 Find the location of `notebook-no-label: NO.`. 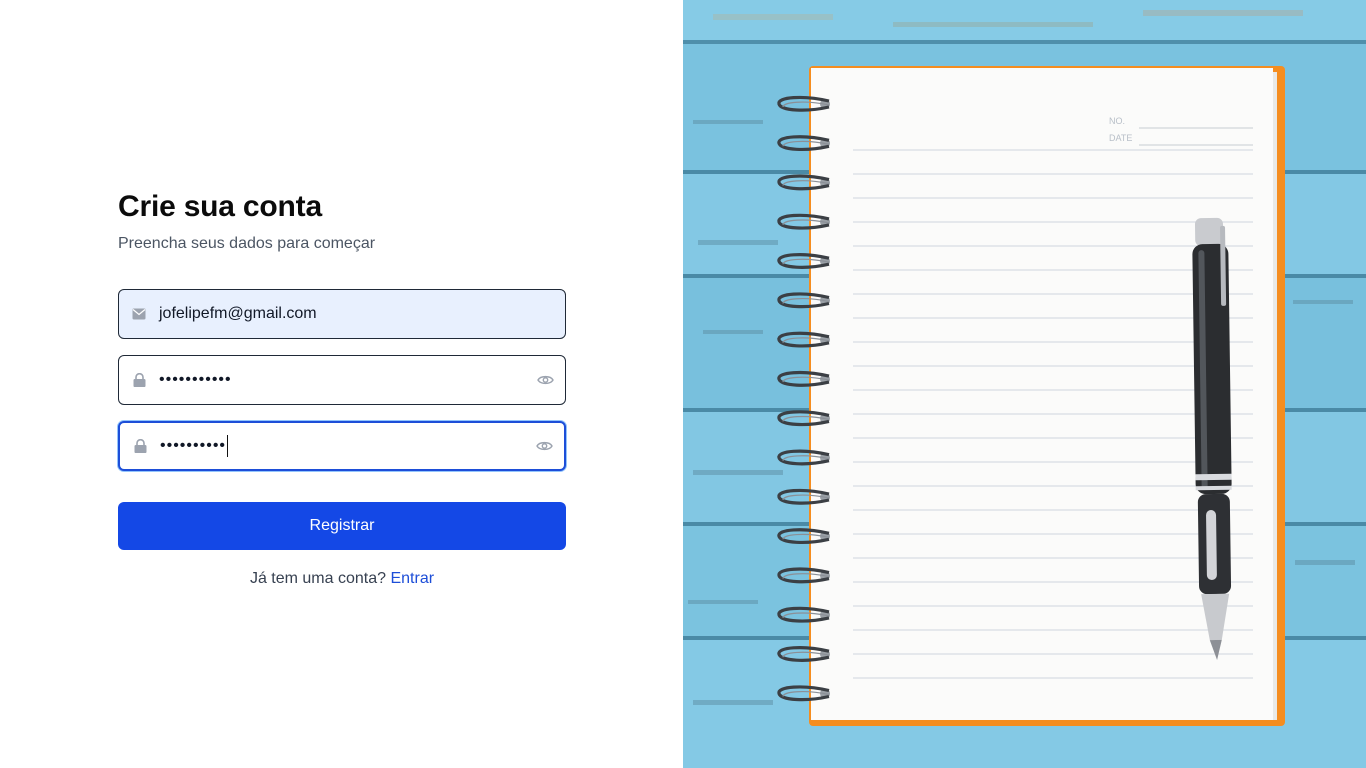

notebook-no-label: NO. is located at coordinates (1117, 121).